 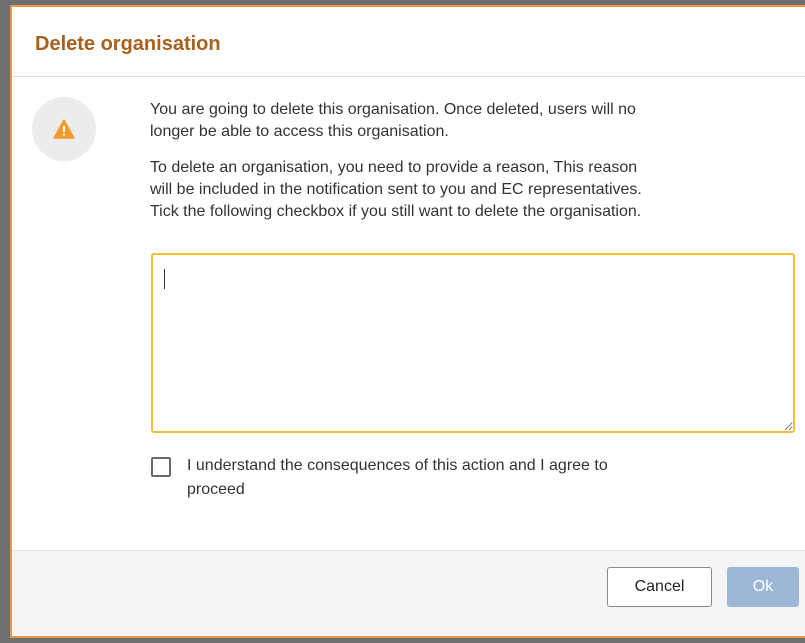 I want to click on ok-button: Ok, so click(x=763, y=587).